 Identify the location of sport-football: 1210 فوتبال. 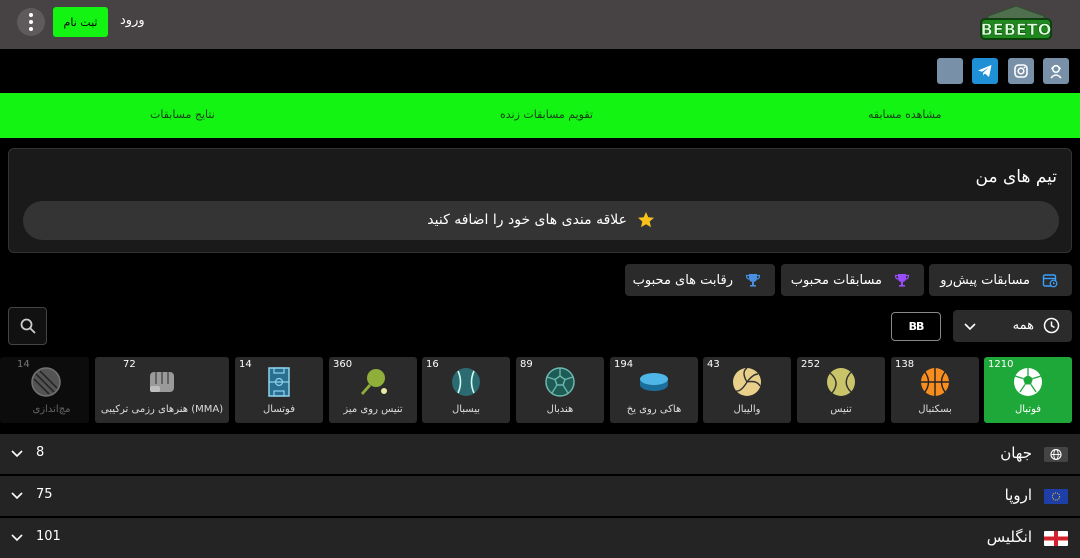
(1028, 390).